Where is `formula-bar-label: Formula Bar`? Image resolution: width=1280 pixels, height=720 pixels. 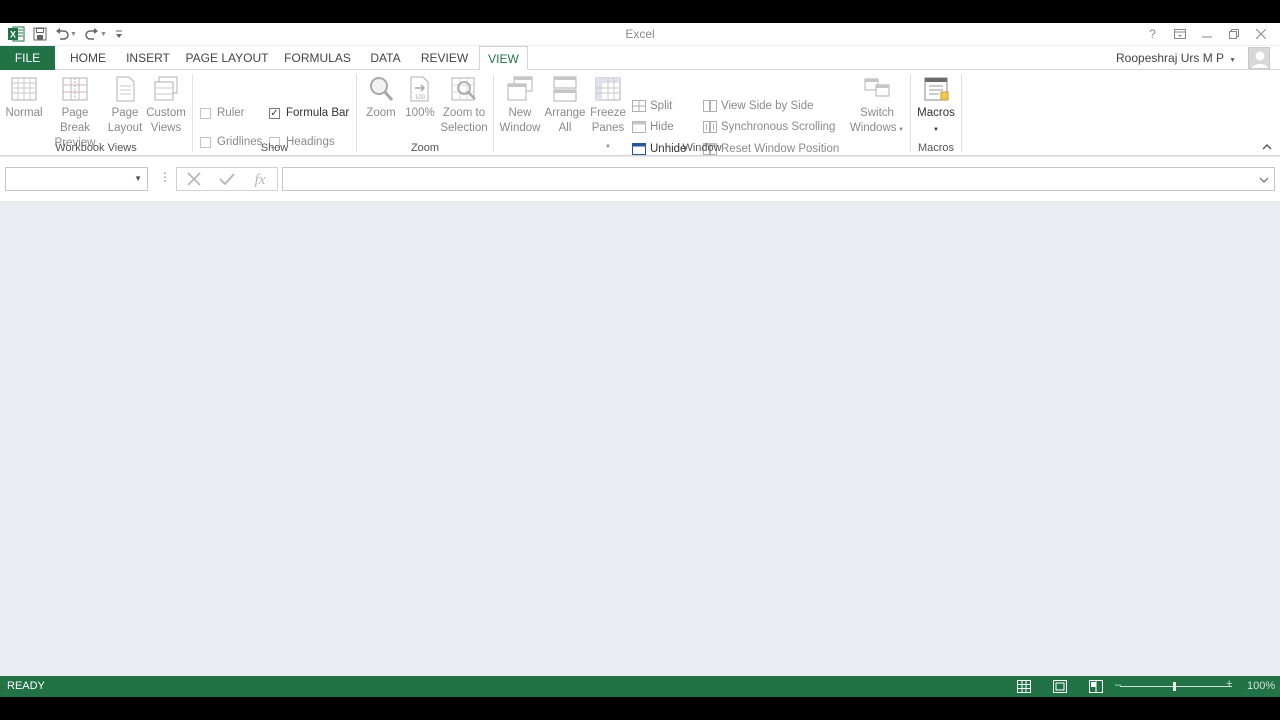
formula-bar-label: Formula Bar is located at coordinates (318, 113).